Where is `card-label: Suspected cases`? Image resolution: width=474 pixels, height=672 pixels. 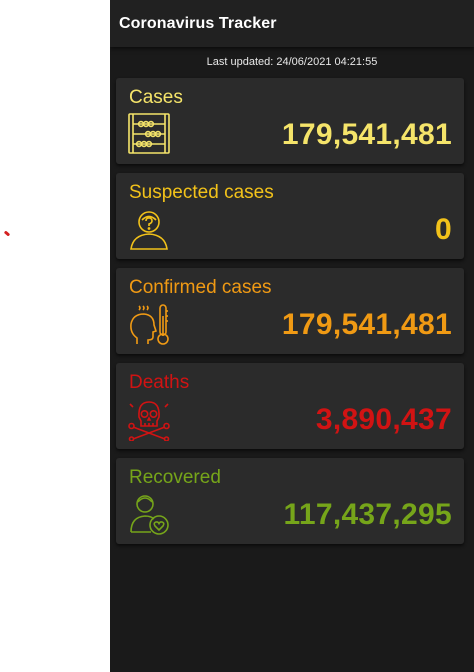 card-label: Suspected cases is located at coordinates (201, 192).